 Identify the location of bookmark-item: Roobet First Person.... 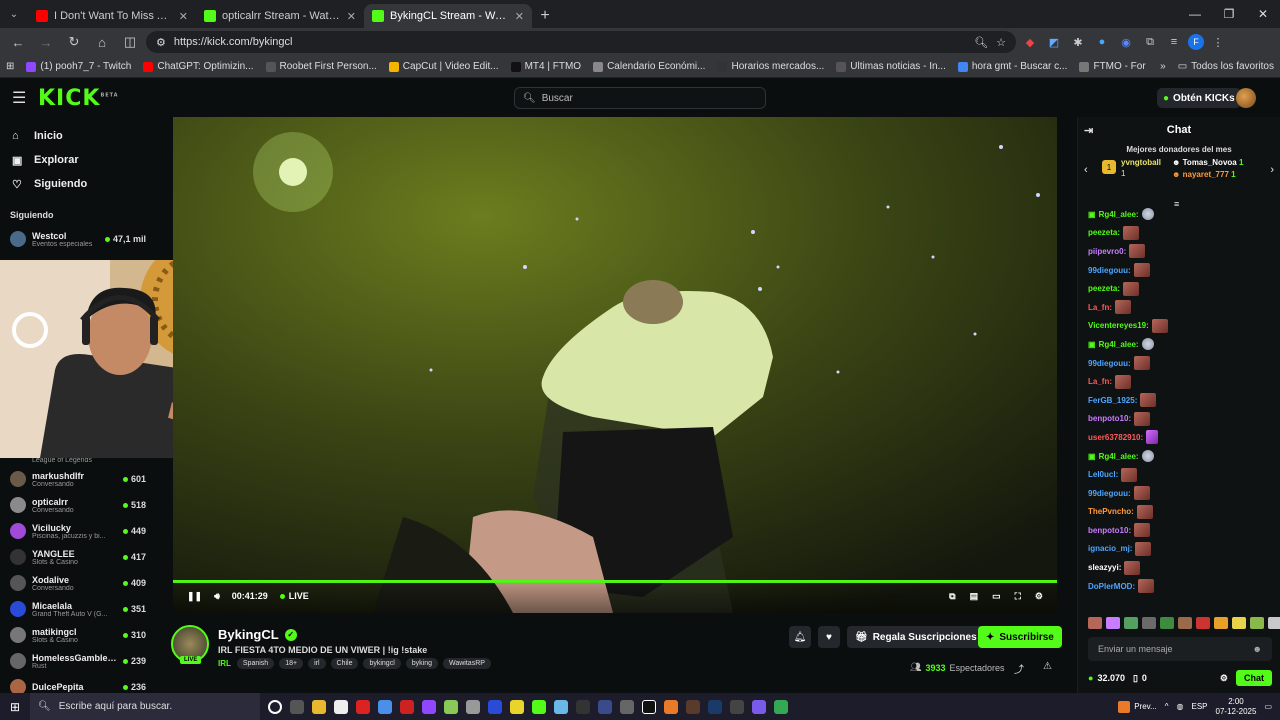
(321, 66).